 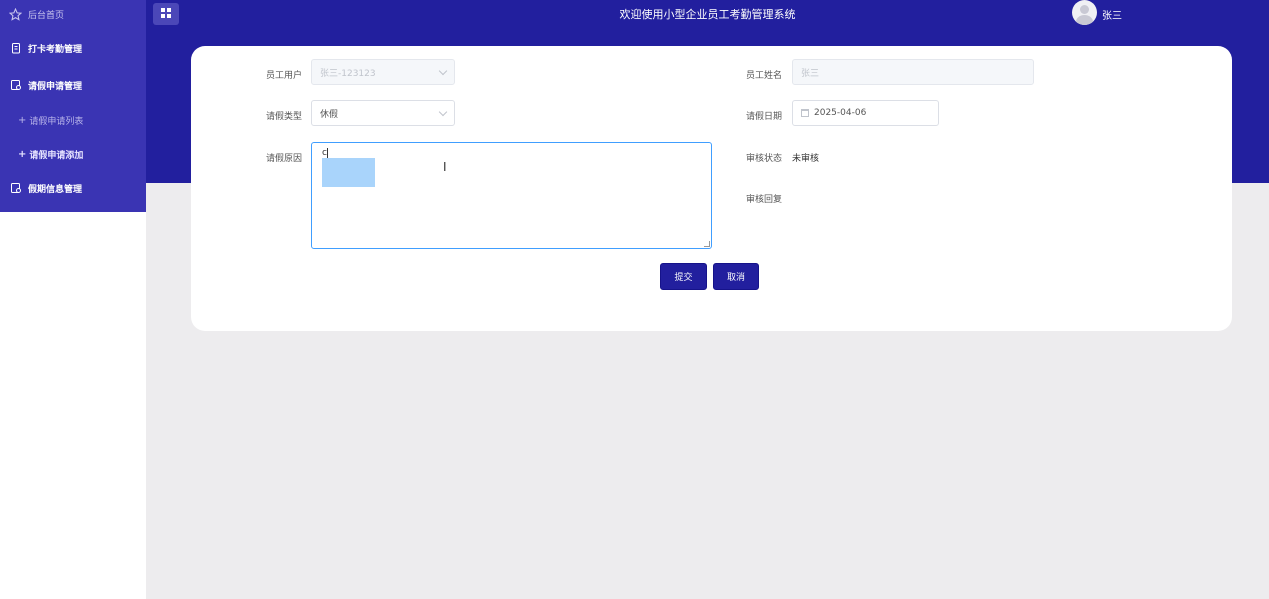 I want to click on leave-type-label: 请假类型, so click(x=284, y=117).